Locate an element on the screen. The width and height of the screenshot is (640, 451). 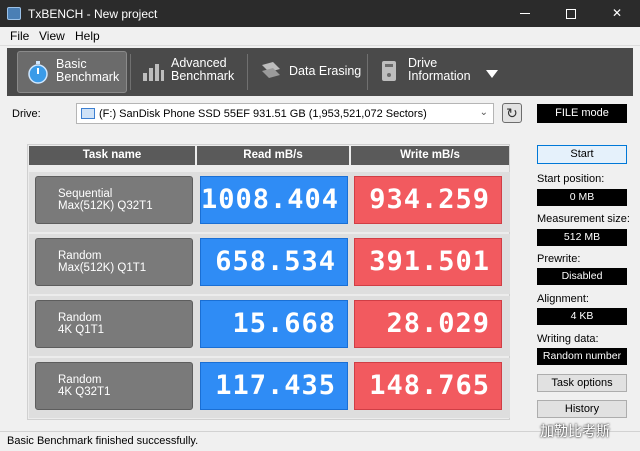
tab-drive-information-label: Drive Information is located at coordinates (439, 69).